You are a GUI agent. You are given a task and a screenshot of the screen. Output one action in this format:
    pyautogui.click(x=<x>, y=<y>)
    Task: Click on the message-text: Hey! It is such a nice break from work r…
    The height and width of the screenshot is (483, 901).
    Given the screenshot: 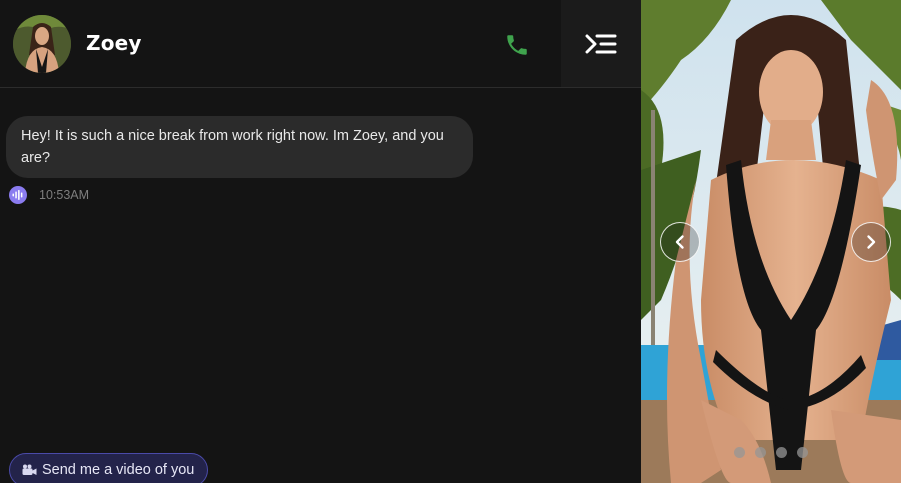 What is the action you would take?
    pyautogui.click(x=232, y=147)
    